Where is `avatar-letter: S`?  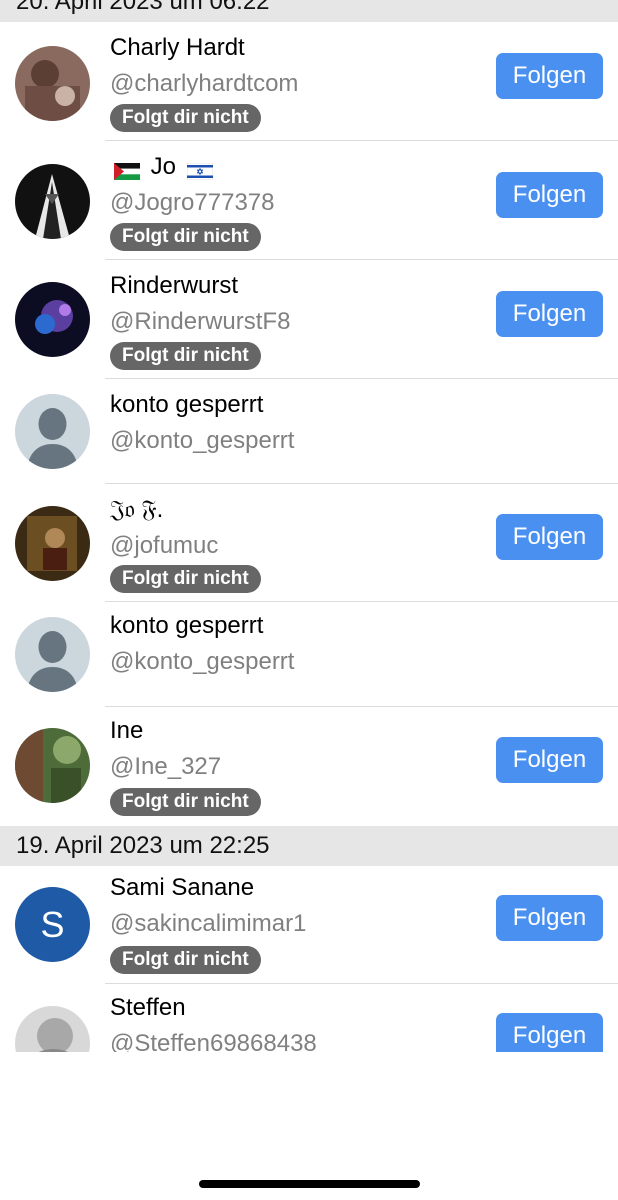
avatar-letter: S is located at coordinates (52, 924).